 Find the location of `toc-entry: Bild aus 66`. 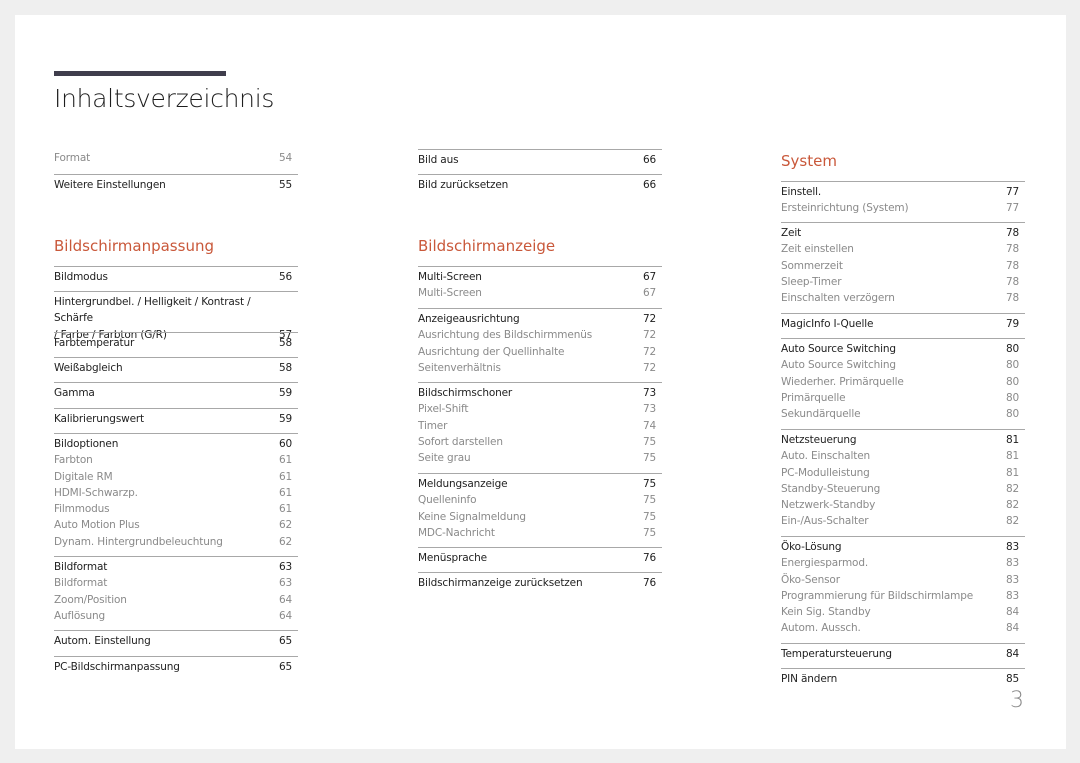

toc-entry: Bild aus 66 is located at coordinates (540, 160).